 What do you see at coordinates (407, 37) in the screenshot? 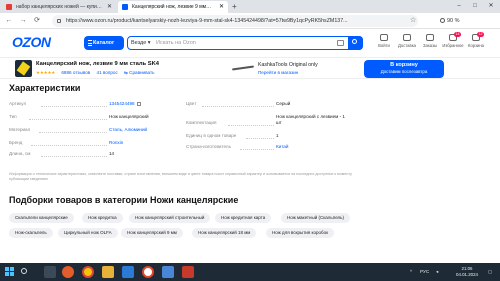
I see `box-icon` at bounding box center [407, 37].